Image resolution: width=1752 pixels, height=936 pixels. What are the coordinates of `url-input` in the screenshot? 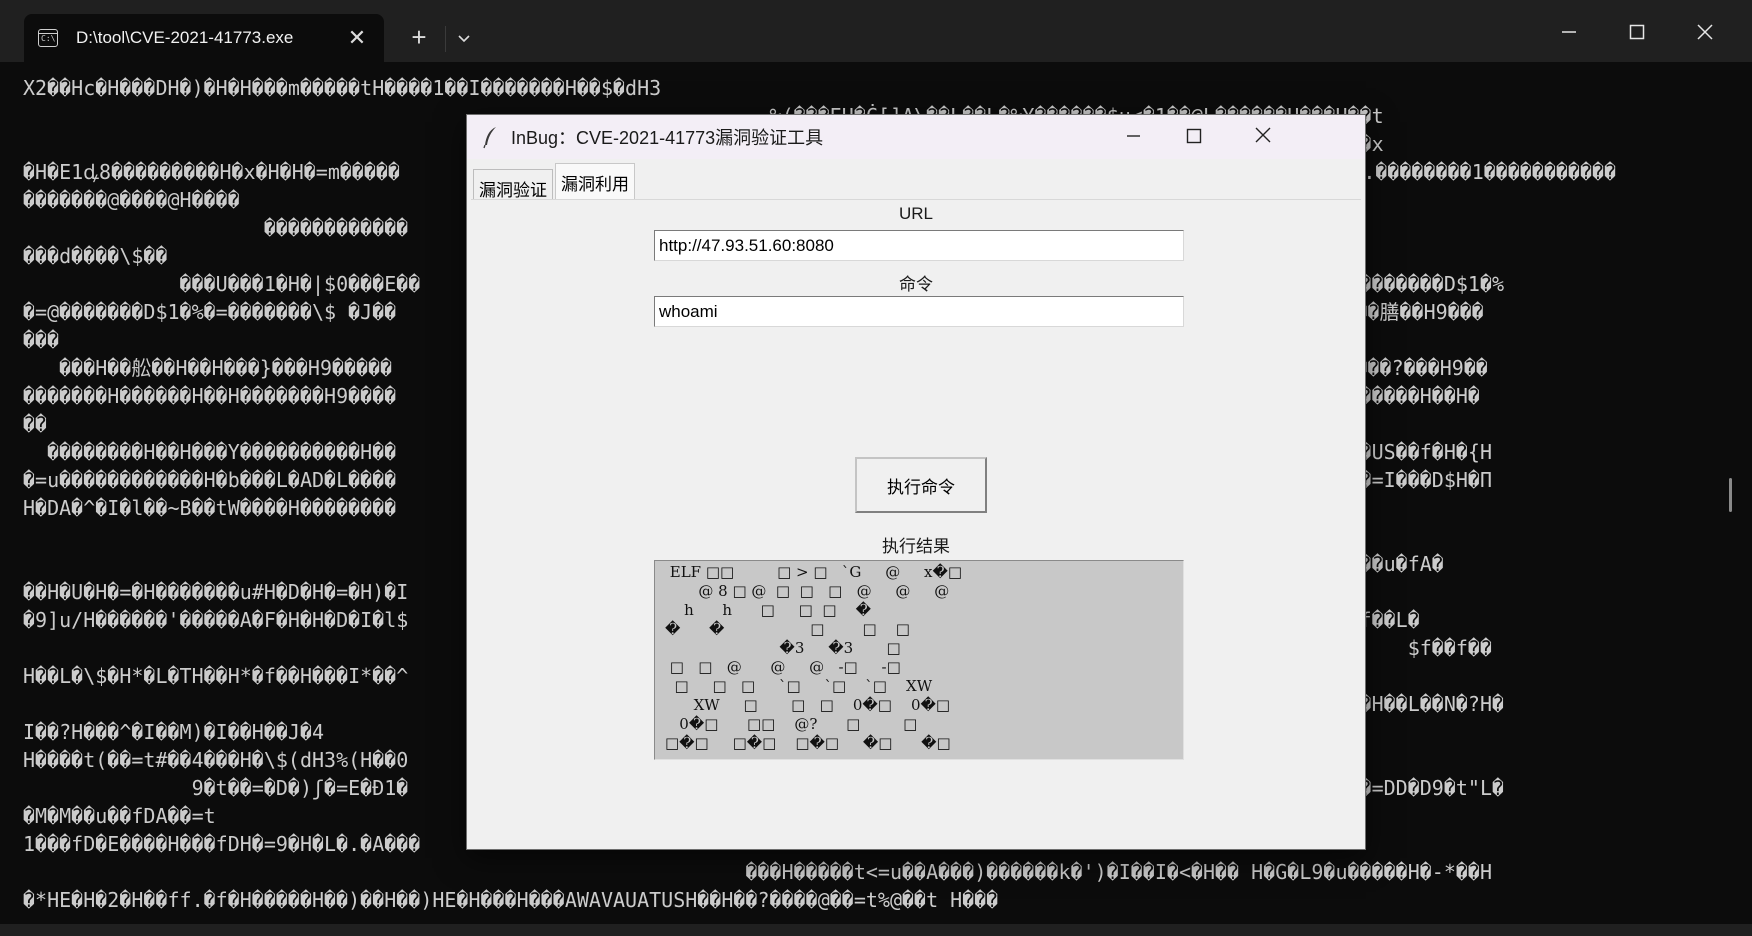 It's located at (919, 245).